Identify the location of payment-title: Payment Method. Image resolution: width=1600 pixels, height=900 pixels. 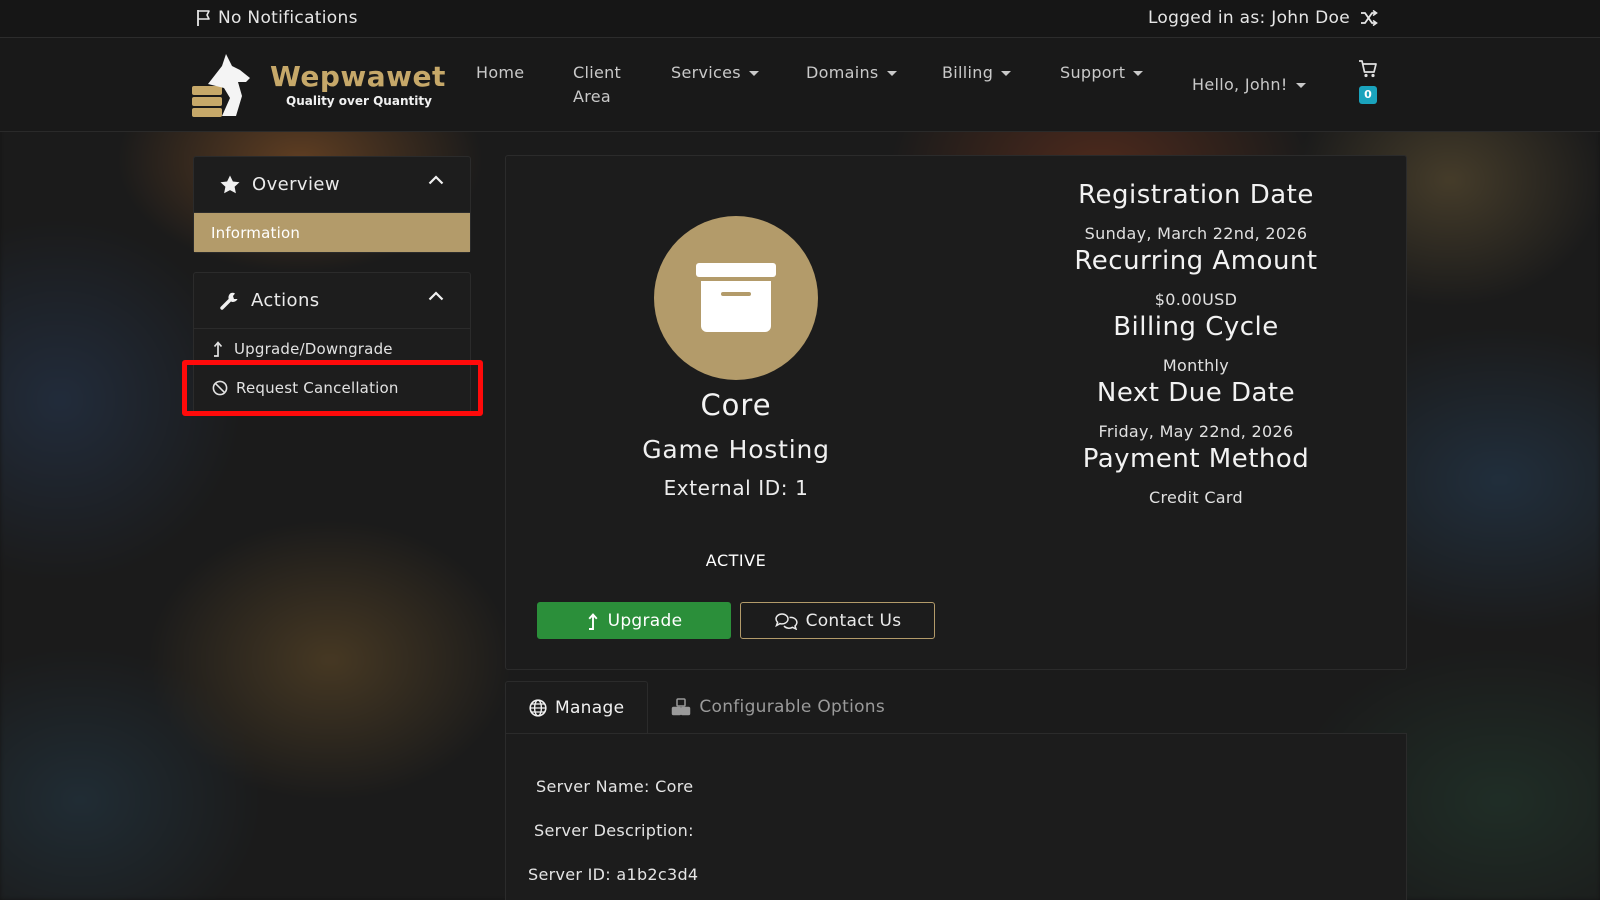
(1196, 459).